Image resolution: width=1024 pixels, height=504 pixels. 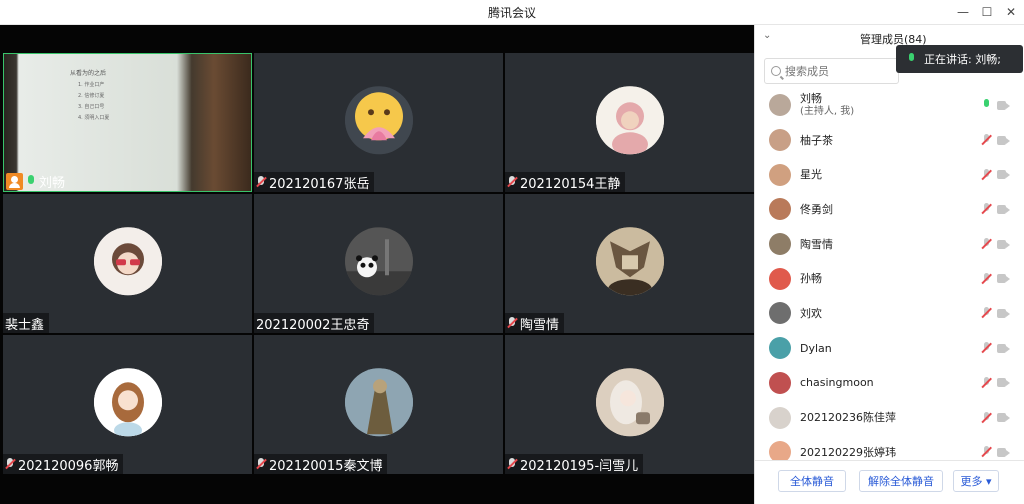 What do you see at coordinates (319, 184) in the screenshot?
I see `participant-name: 202120167张岳` at bounding box center [319, 184].